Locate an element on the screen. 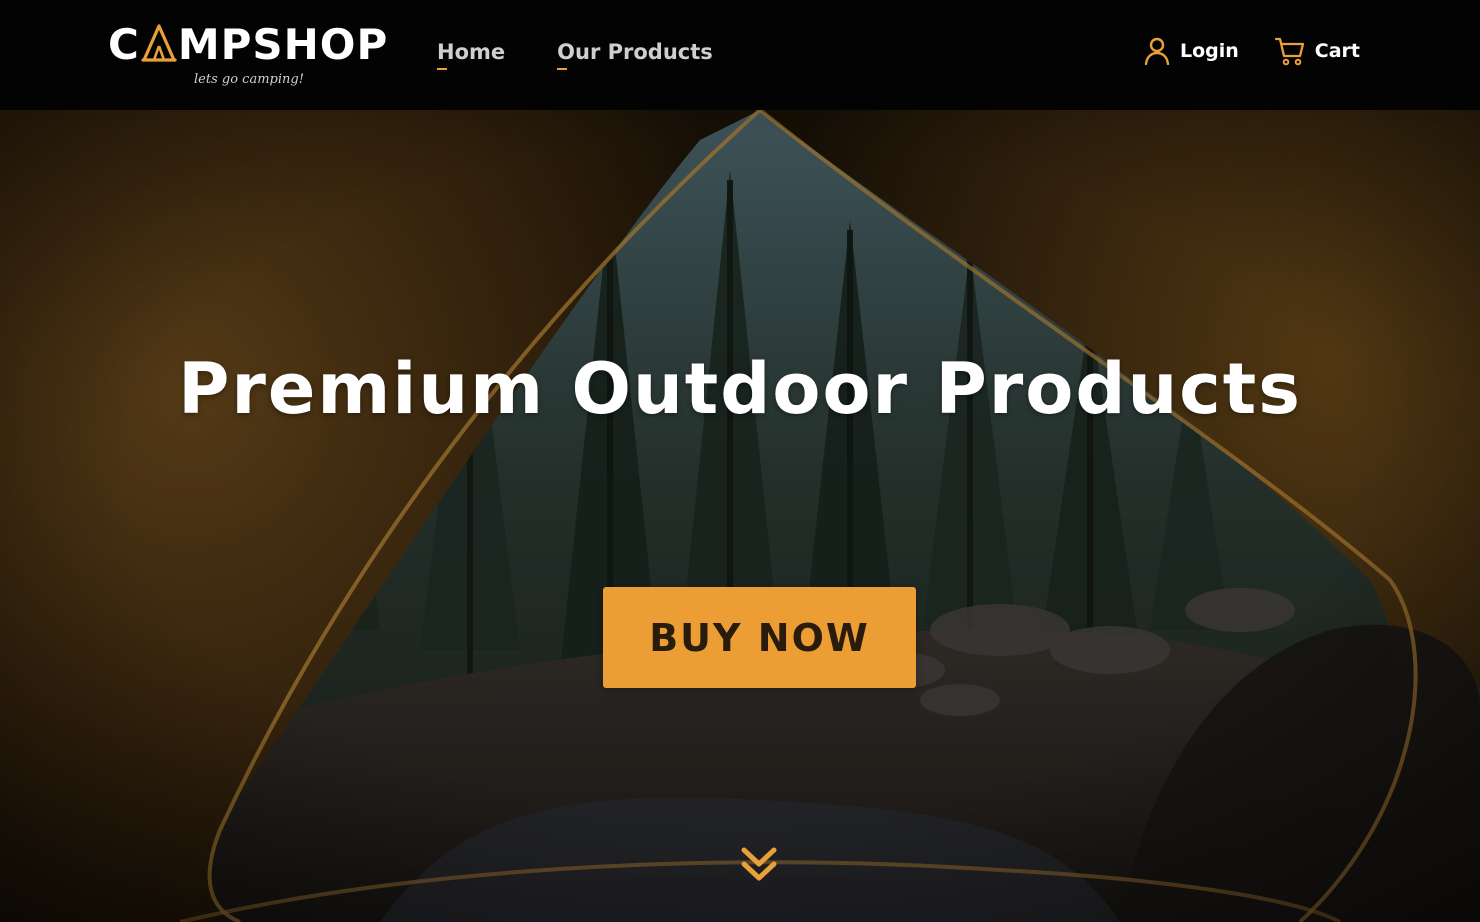 Image resolution: width=1480 pixels, height=922 pixels. login-label: Login is located at coordinates (1209, 51).